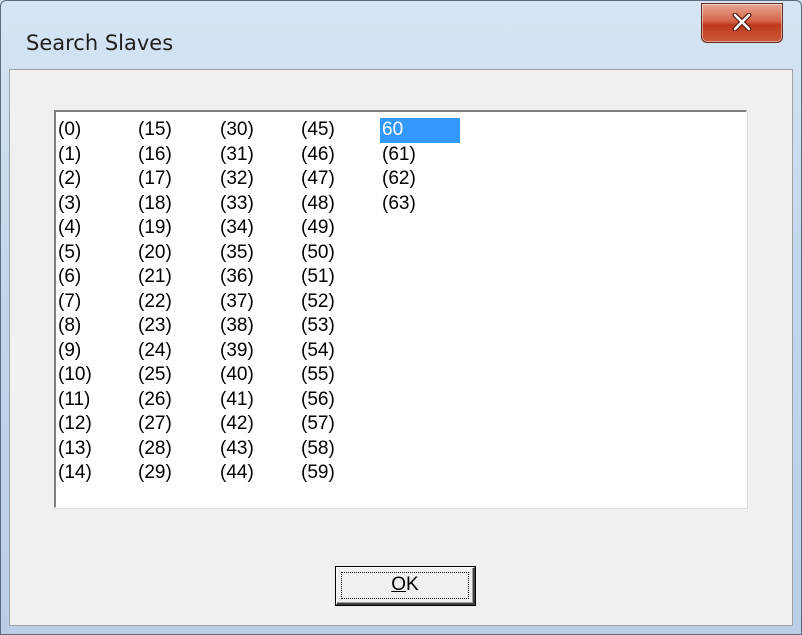 This screenshot has width=802, height=635. What do you see at coordinates (96, 277) in the screenshot?
I see `list-item: (6)` at bounding box center [96, 277].